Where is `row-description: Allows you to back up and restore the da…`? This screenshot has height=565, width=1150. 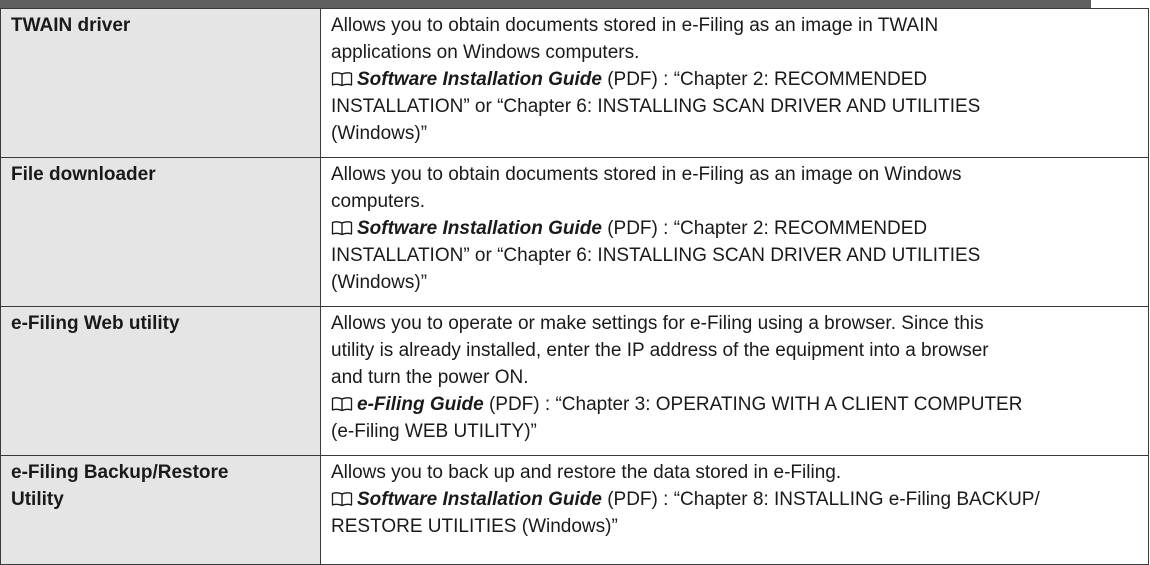
row-description: Allows you to back up and restore the da… is located at coordinates (586, 472).